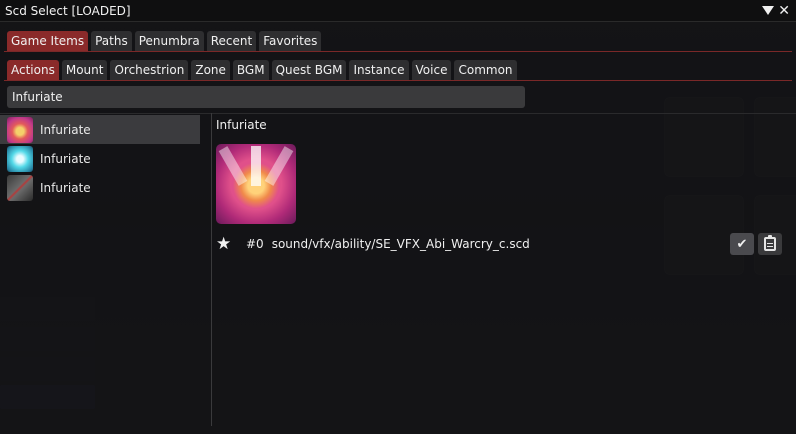 The width and height of the screenshot is (796, 434). I want to click on tab-instance: Instance, so click(379, 70).